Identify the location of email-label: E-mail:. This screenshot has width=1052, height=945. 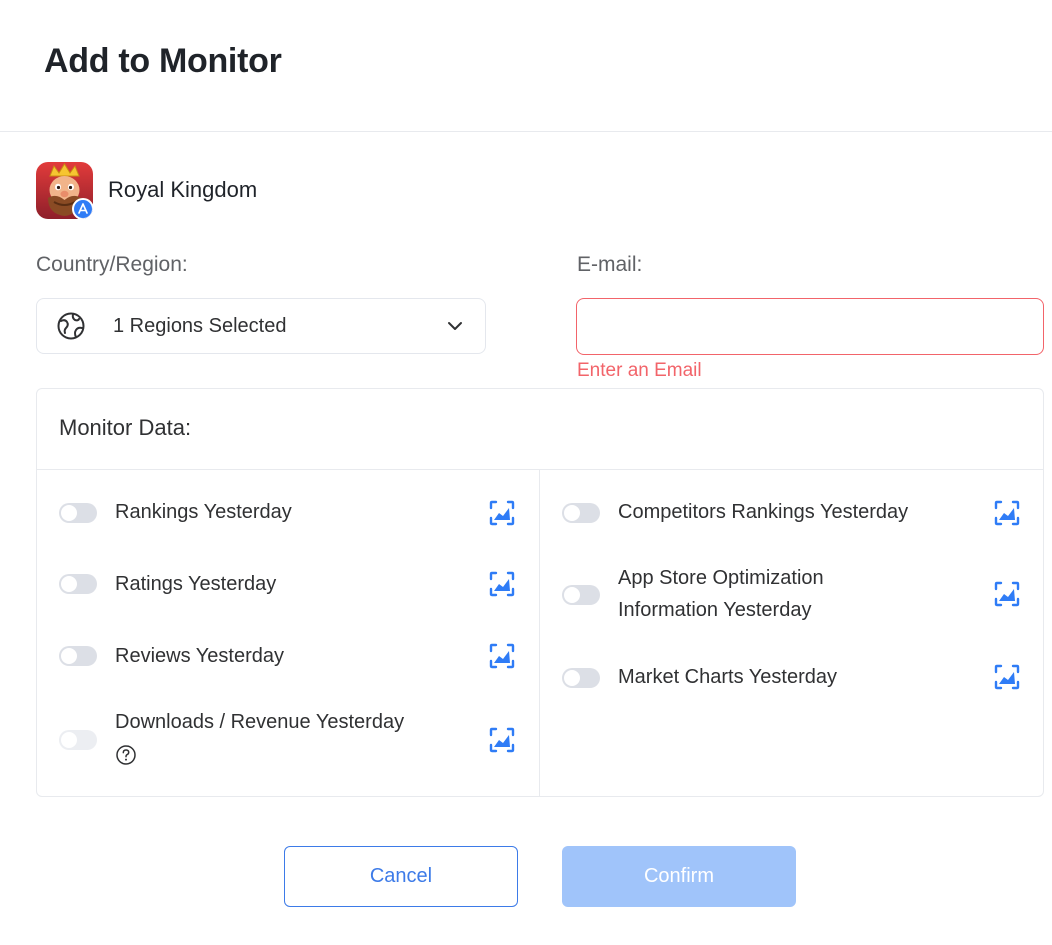
(610, 264).